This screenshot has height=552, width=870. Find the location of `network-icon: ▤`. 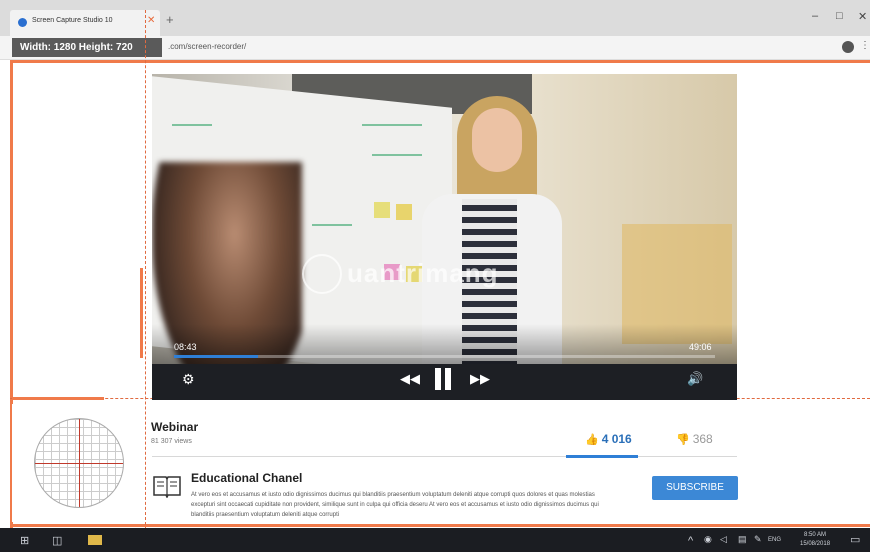

network-icon: ▤ is located at coordinates (742, 539).